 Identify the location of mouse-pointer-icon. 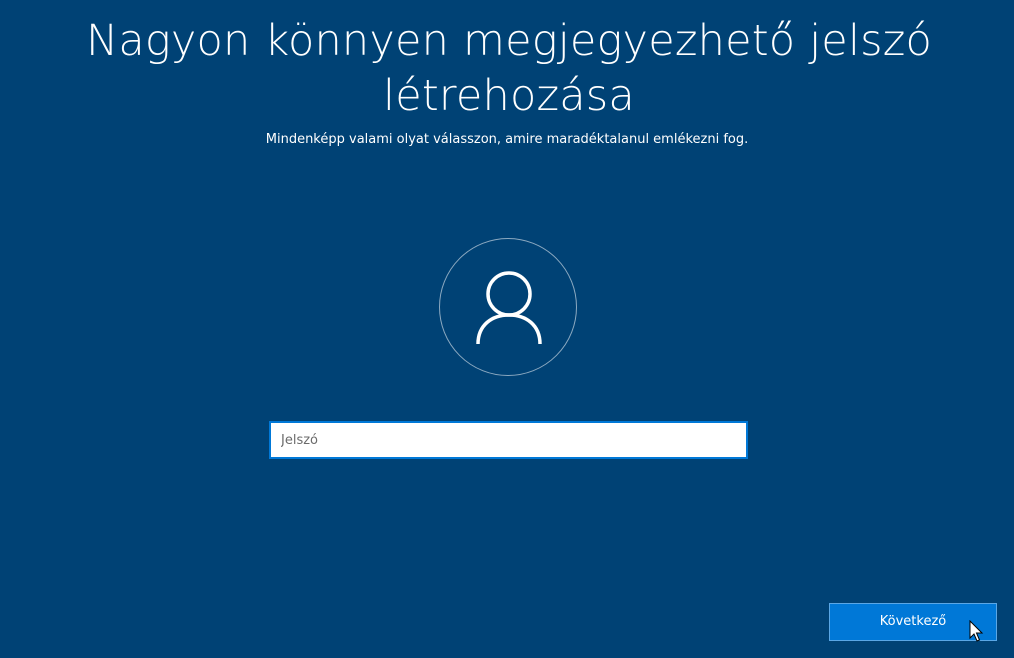
(976, 631).